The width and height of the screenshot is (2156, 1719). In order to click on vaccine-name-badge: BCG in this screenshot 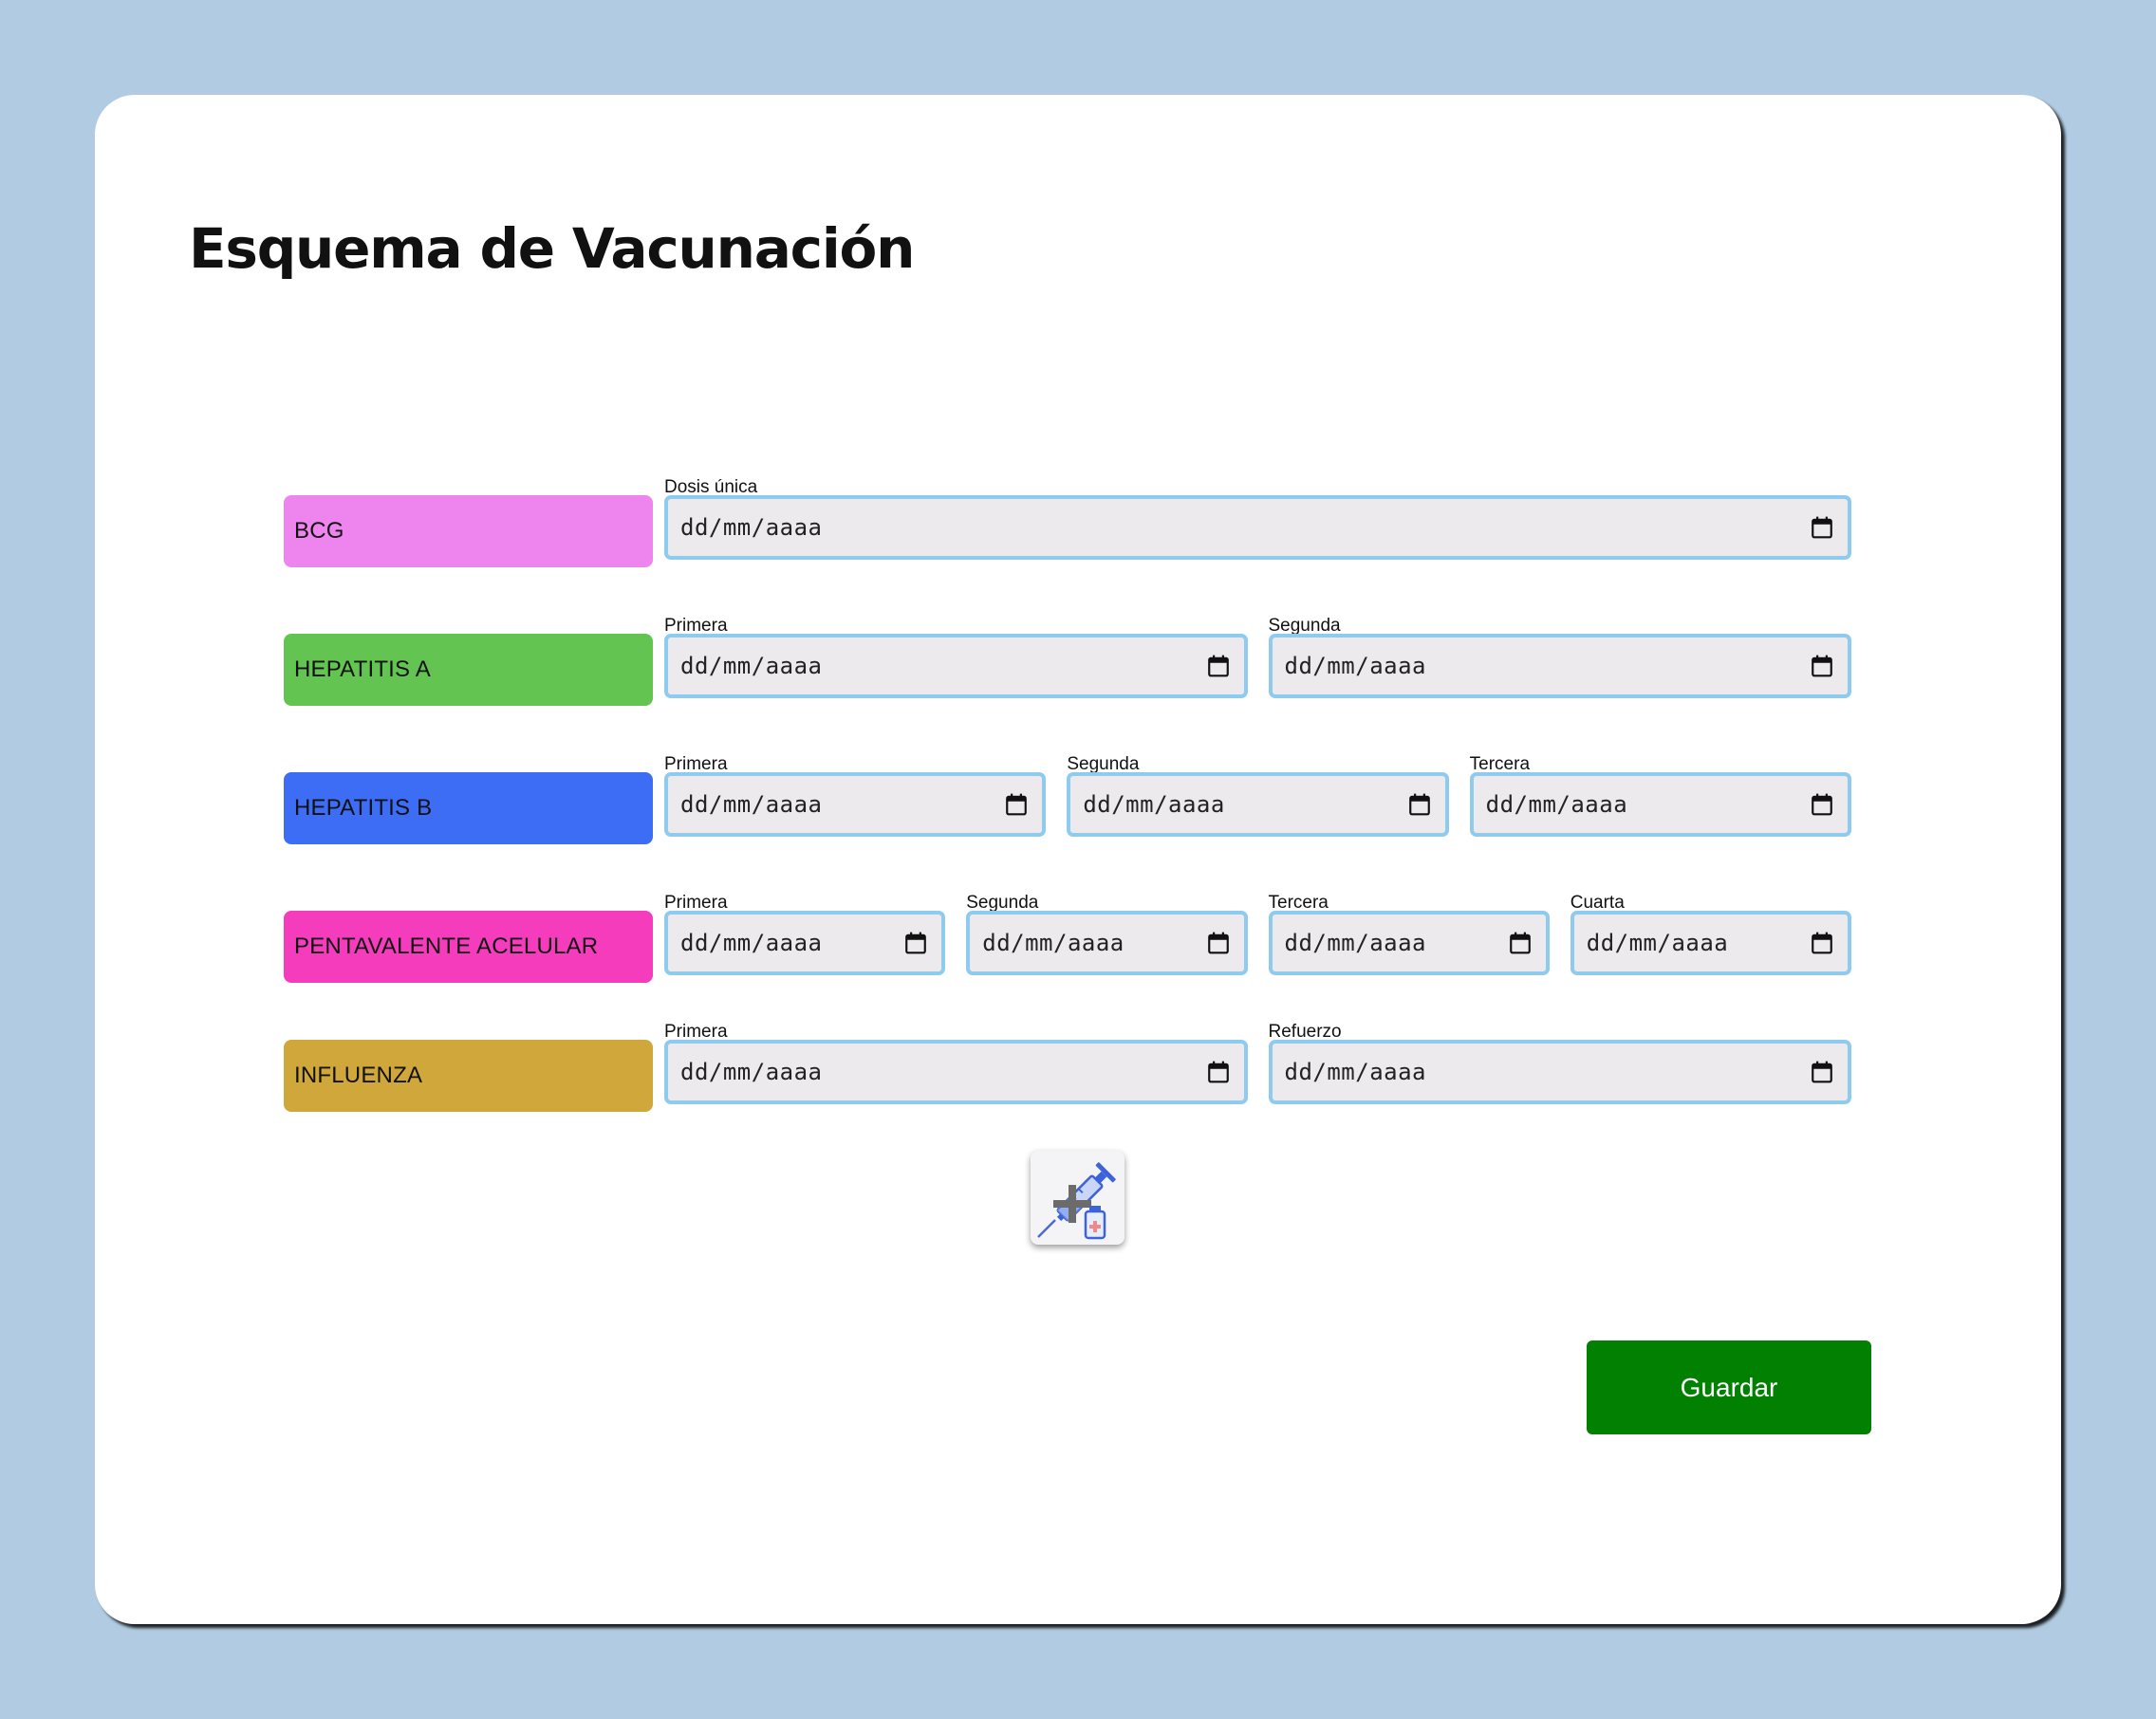, I will do `click(468, 531)`.